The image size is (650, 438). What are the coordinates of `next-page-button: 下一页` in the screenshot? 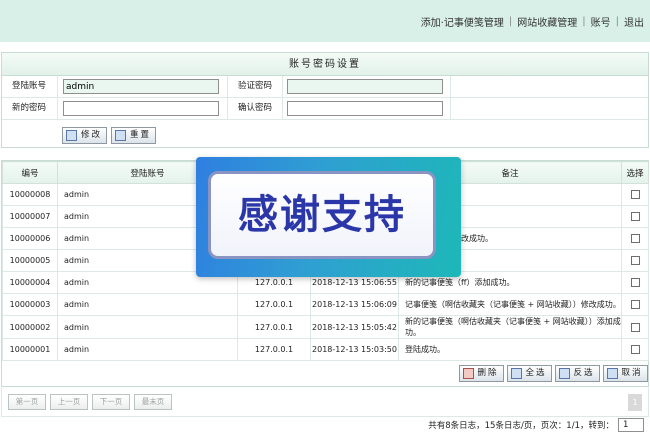 It's located at (111, 402).